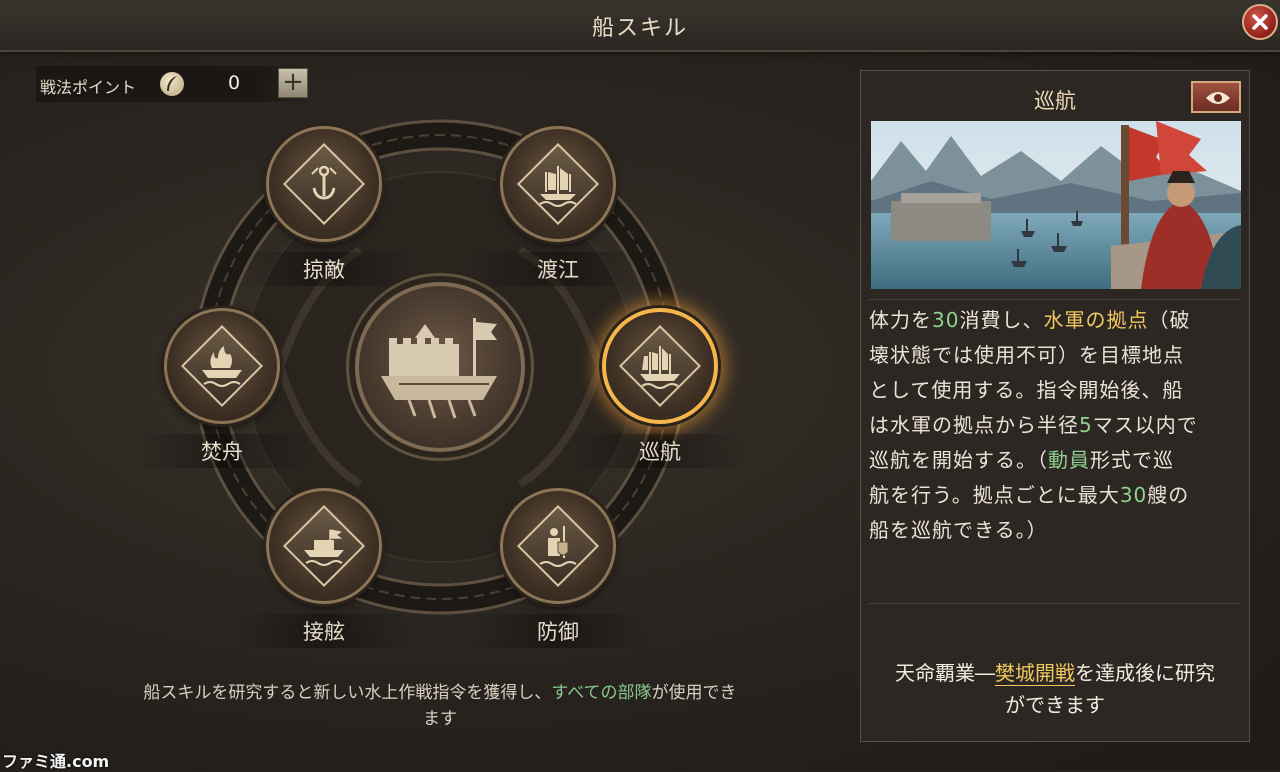 Image resolution: width=1280 pixels, height=772 pixels. What do you see at coordinates (558, 269) in the screenshot?
I see `skill-name: 渡江` at bounding box center [558, 269].